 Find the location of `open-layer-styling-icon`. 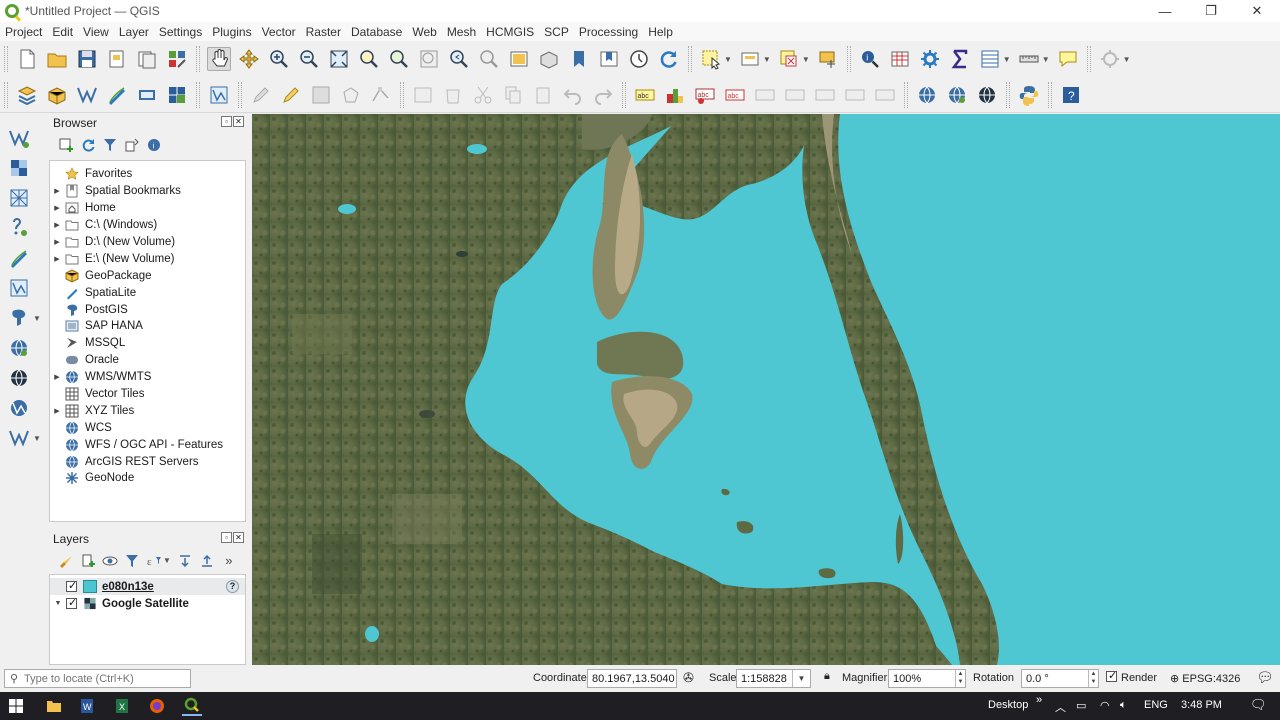

open-layer-styling-icon is located at coordinates (66, 561).